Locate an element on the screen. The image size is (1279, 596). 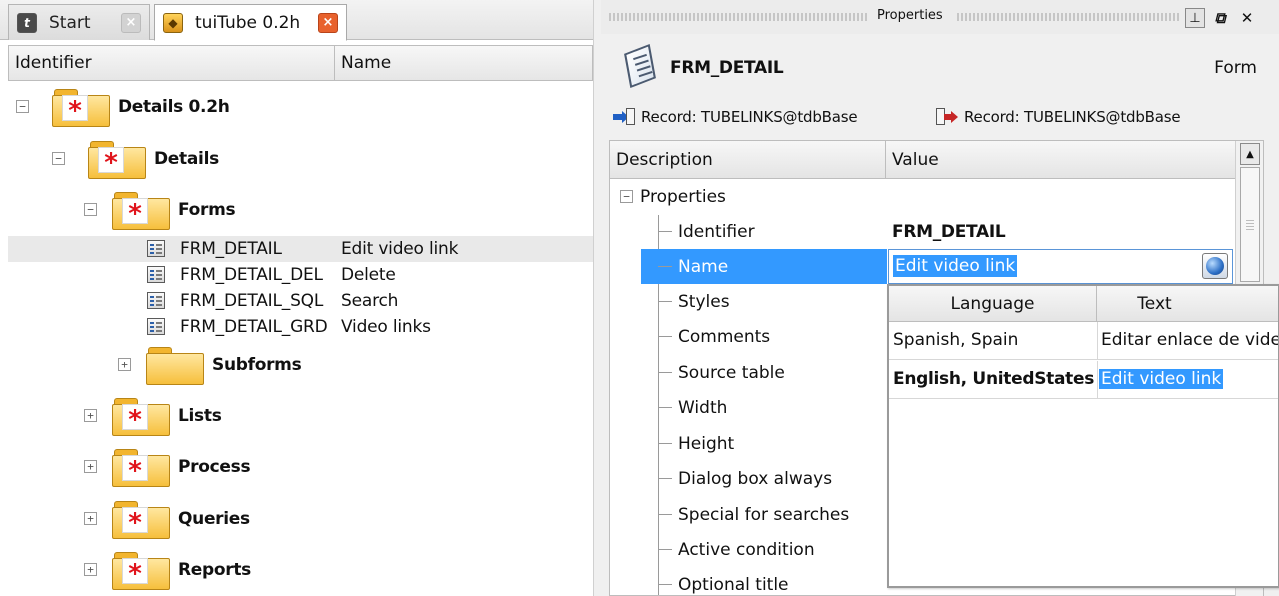
folder-icon is located at coordinates (175, 365).